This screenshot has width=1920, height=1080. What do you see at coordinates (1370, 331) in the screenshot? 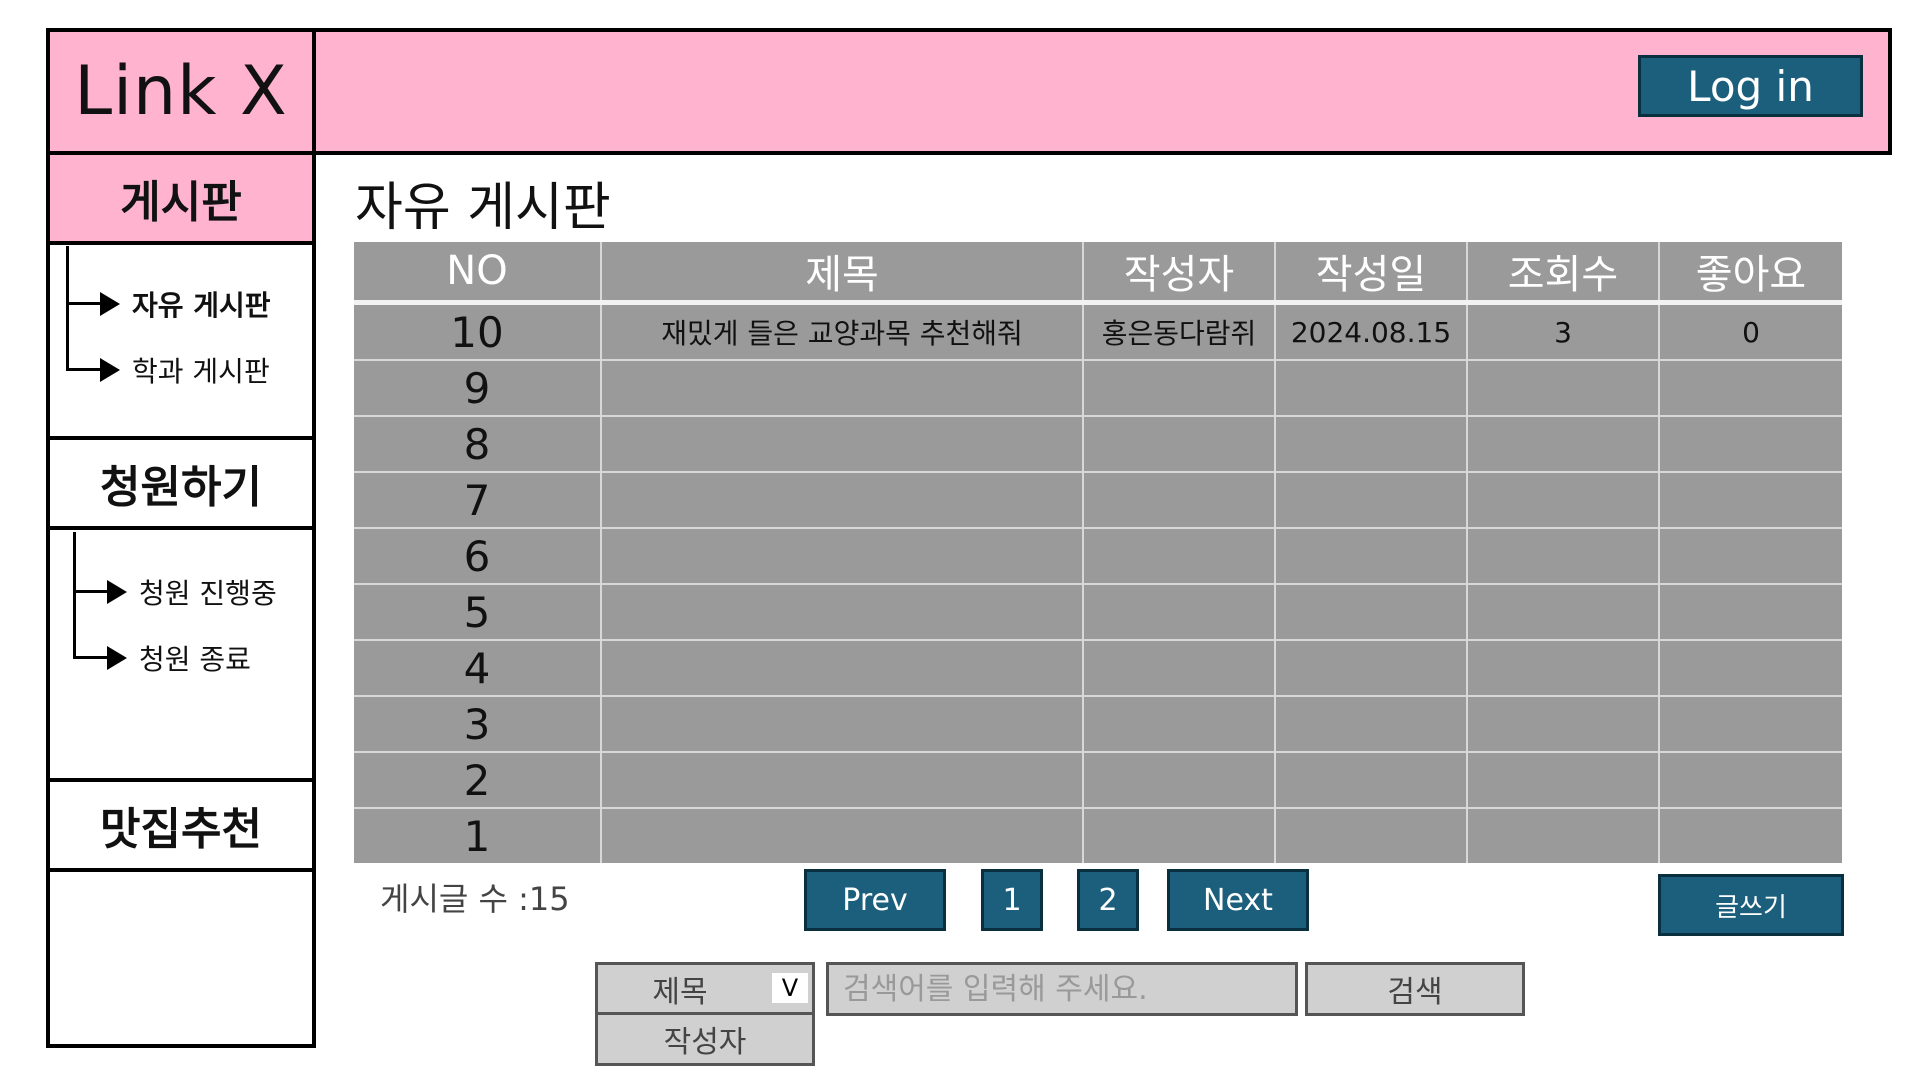
I see `cell-date: 2024.08.15` at bounding box center [1370, 331].